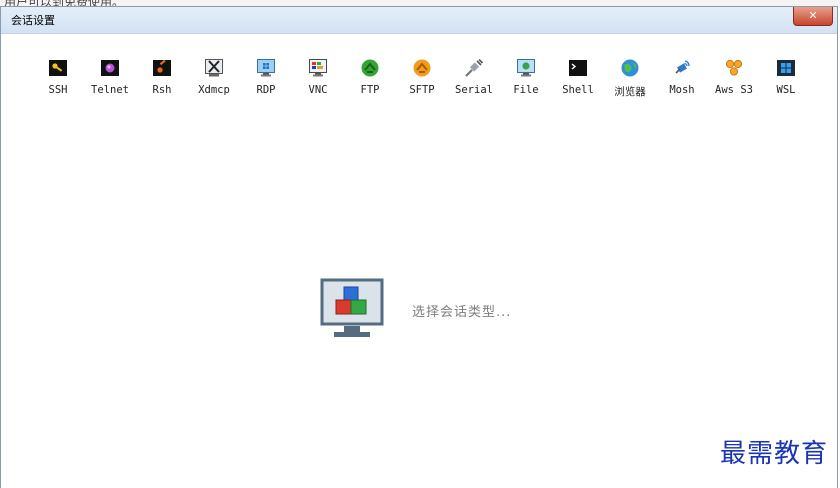 This screenshot has height=488, width=840. Describe the element at coordinates (370, 90) in the screenshot. I see `session-type-label: FTP` at that location.